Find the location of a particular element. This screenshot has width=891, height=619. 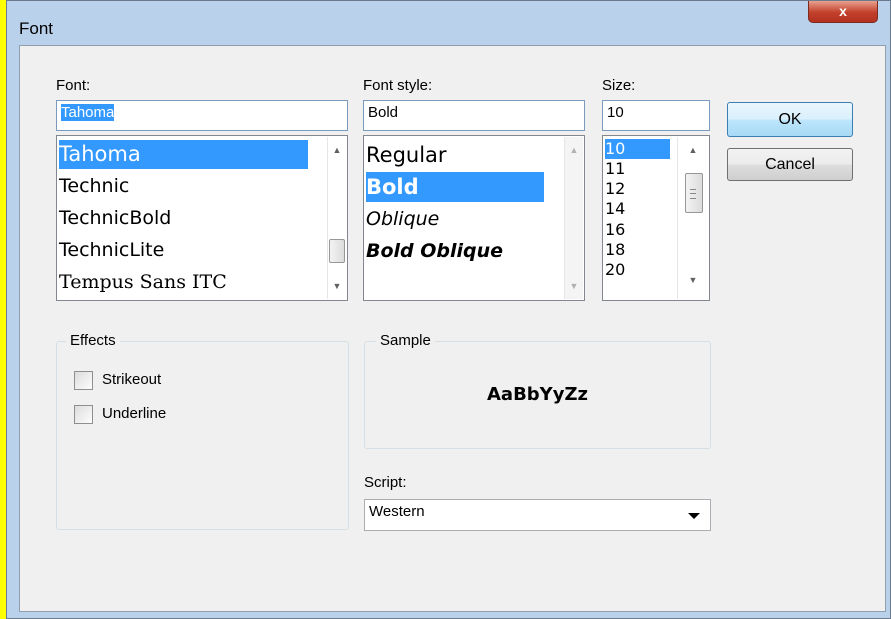

underline-checkbox is located at coordinates (83, 414).